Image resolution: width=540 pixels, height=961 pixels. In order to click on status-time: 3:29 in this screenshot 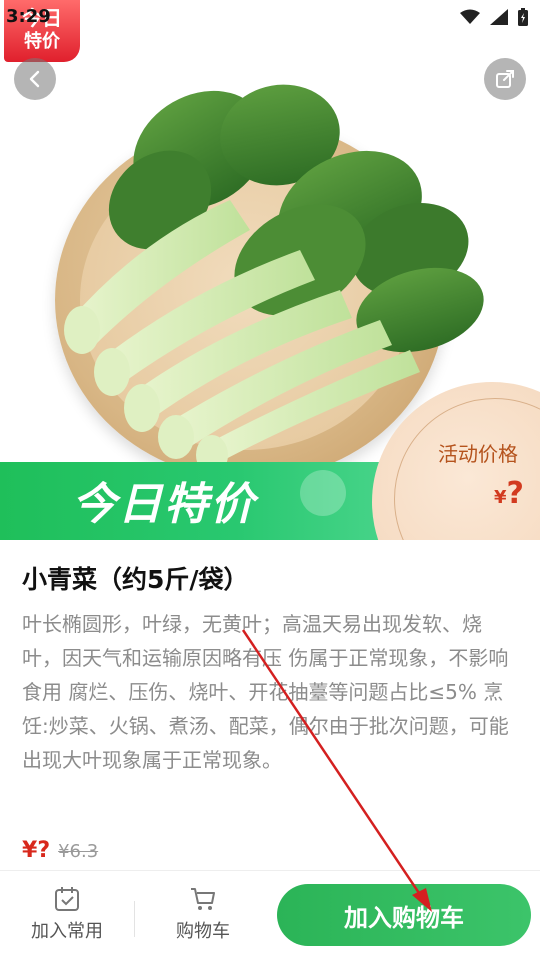, I will do `click(28, 16)`.